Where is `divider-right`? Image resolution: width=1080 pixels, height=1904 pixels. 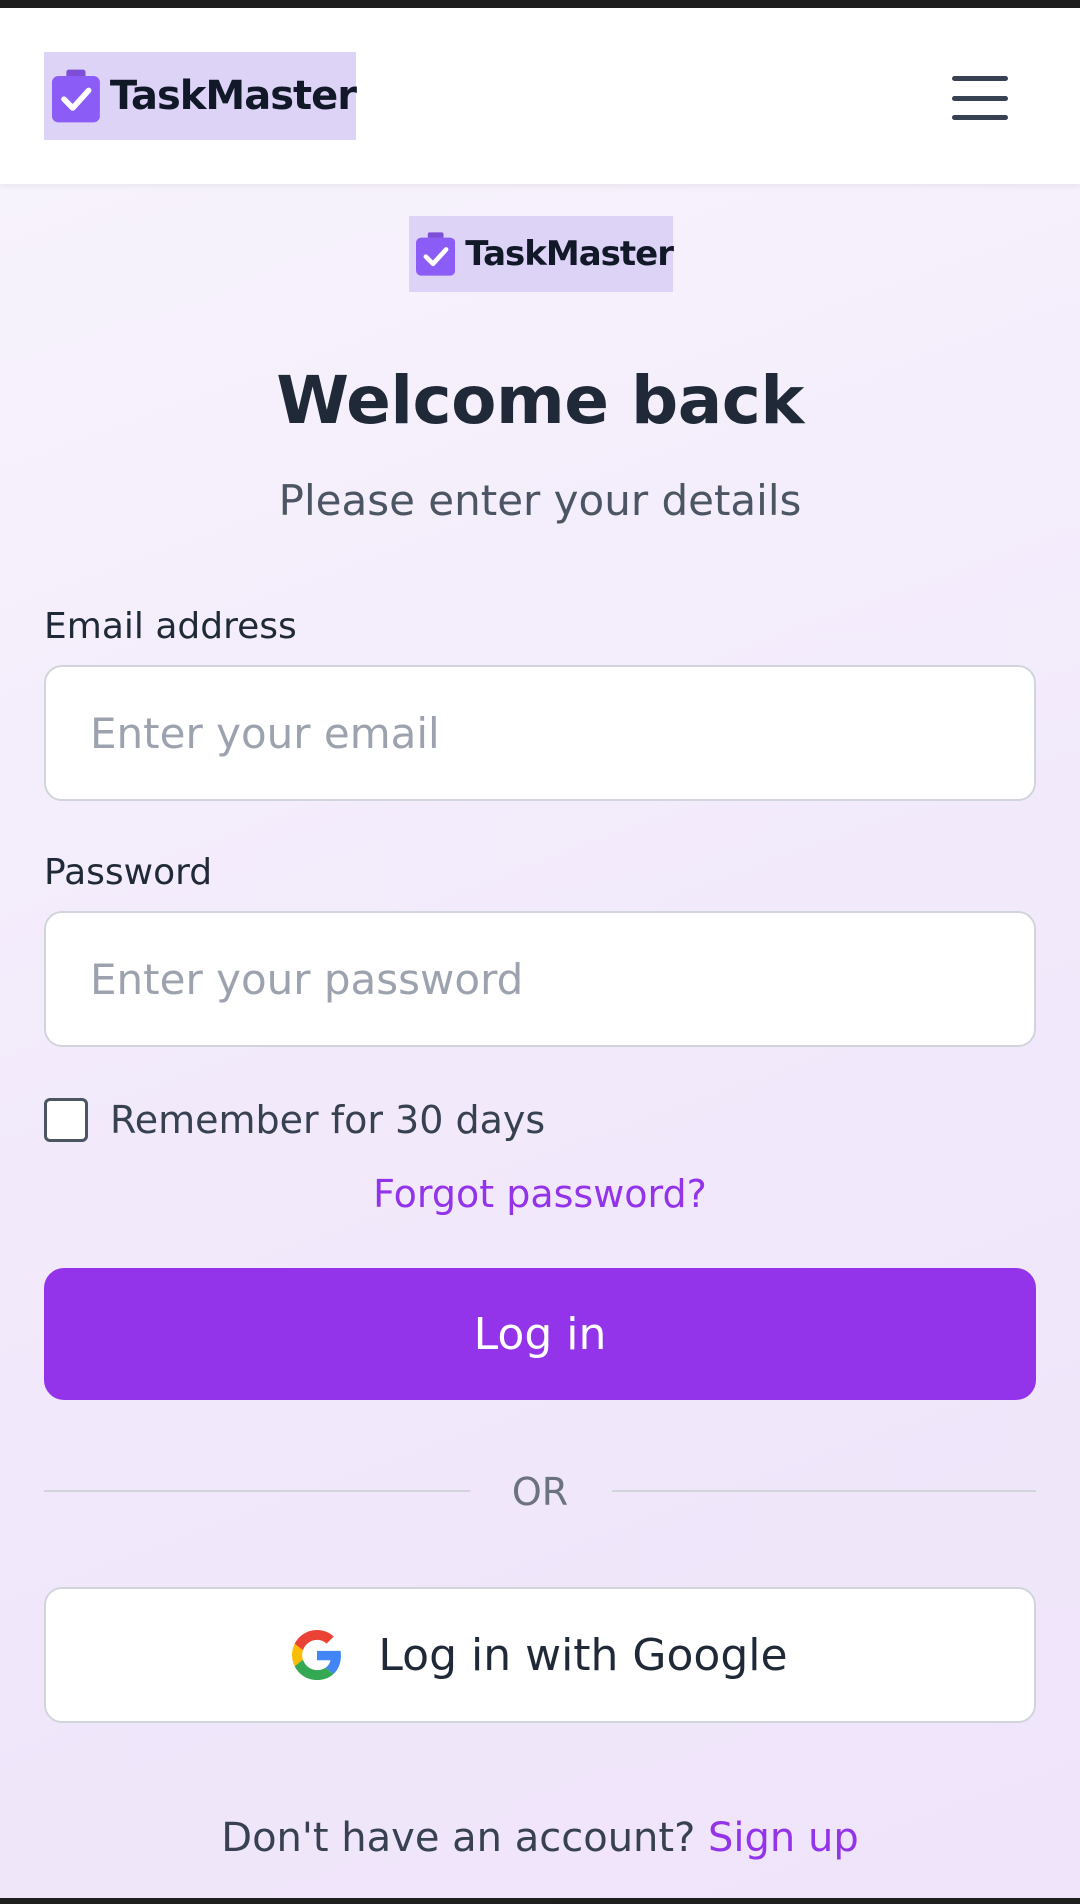
divider-right is located at coordinates (824, 1491).